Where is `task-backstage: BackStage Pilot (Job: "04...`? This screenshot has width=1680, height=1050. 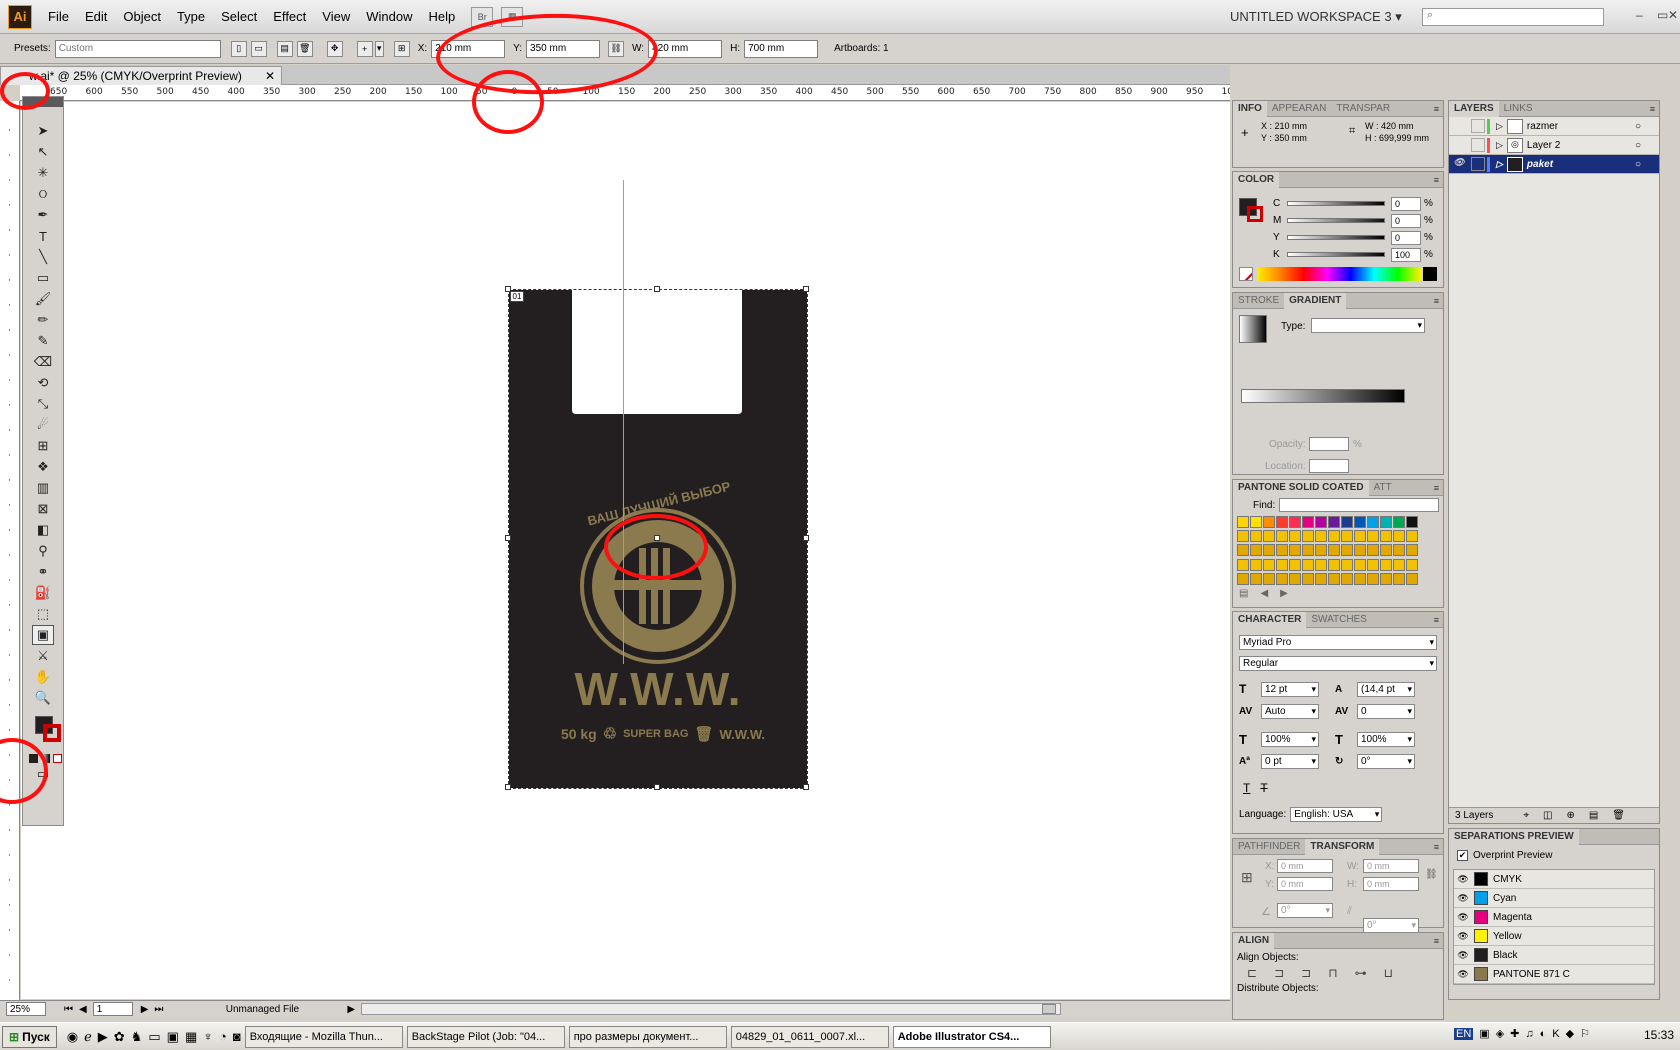
task-backstage: BackStage Pilot (Job: "04... is located at coordinates (485, 1036).